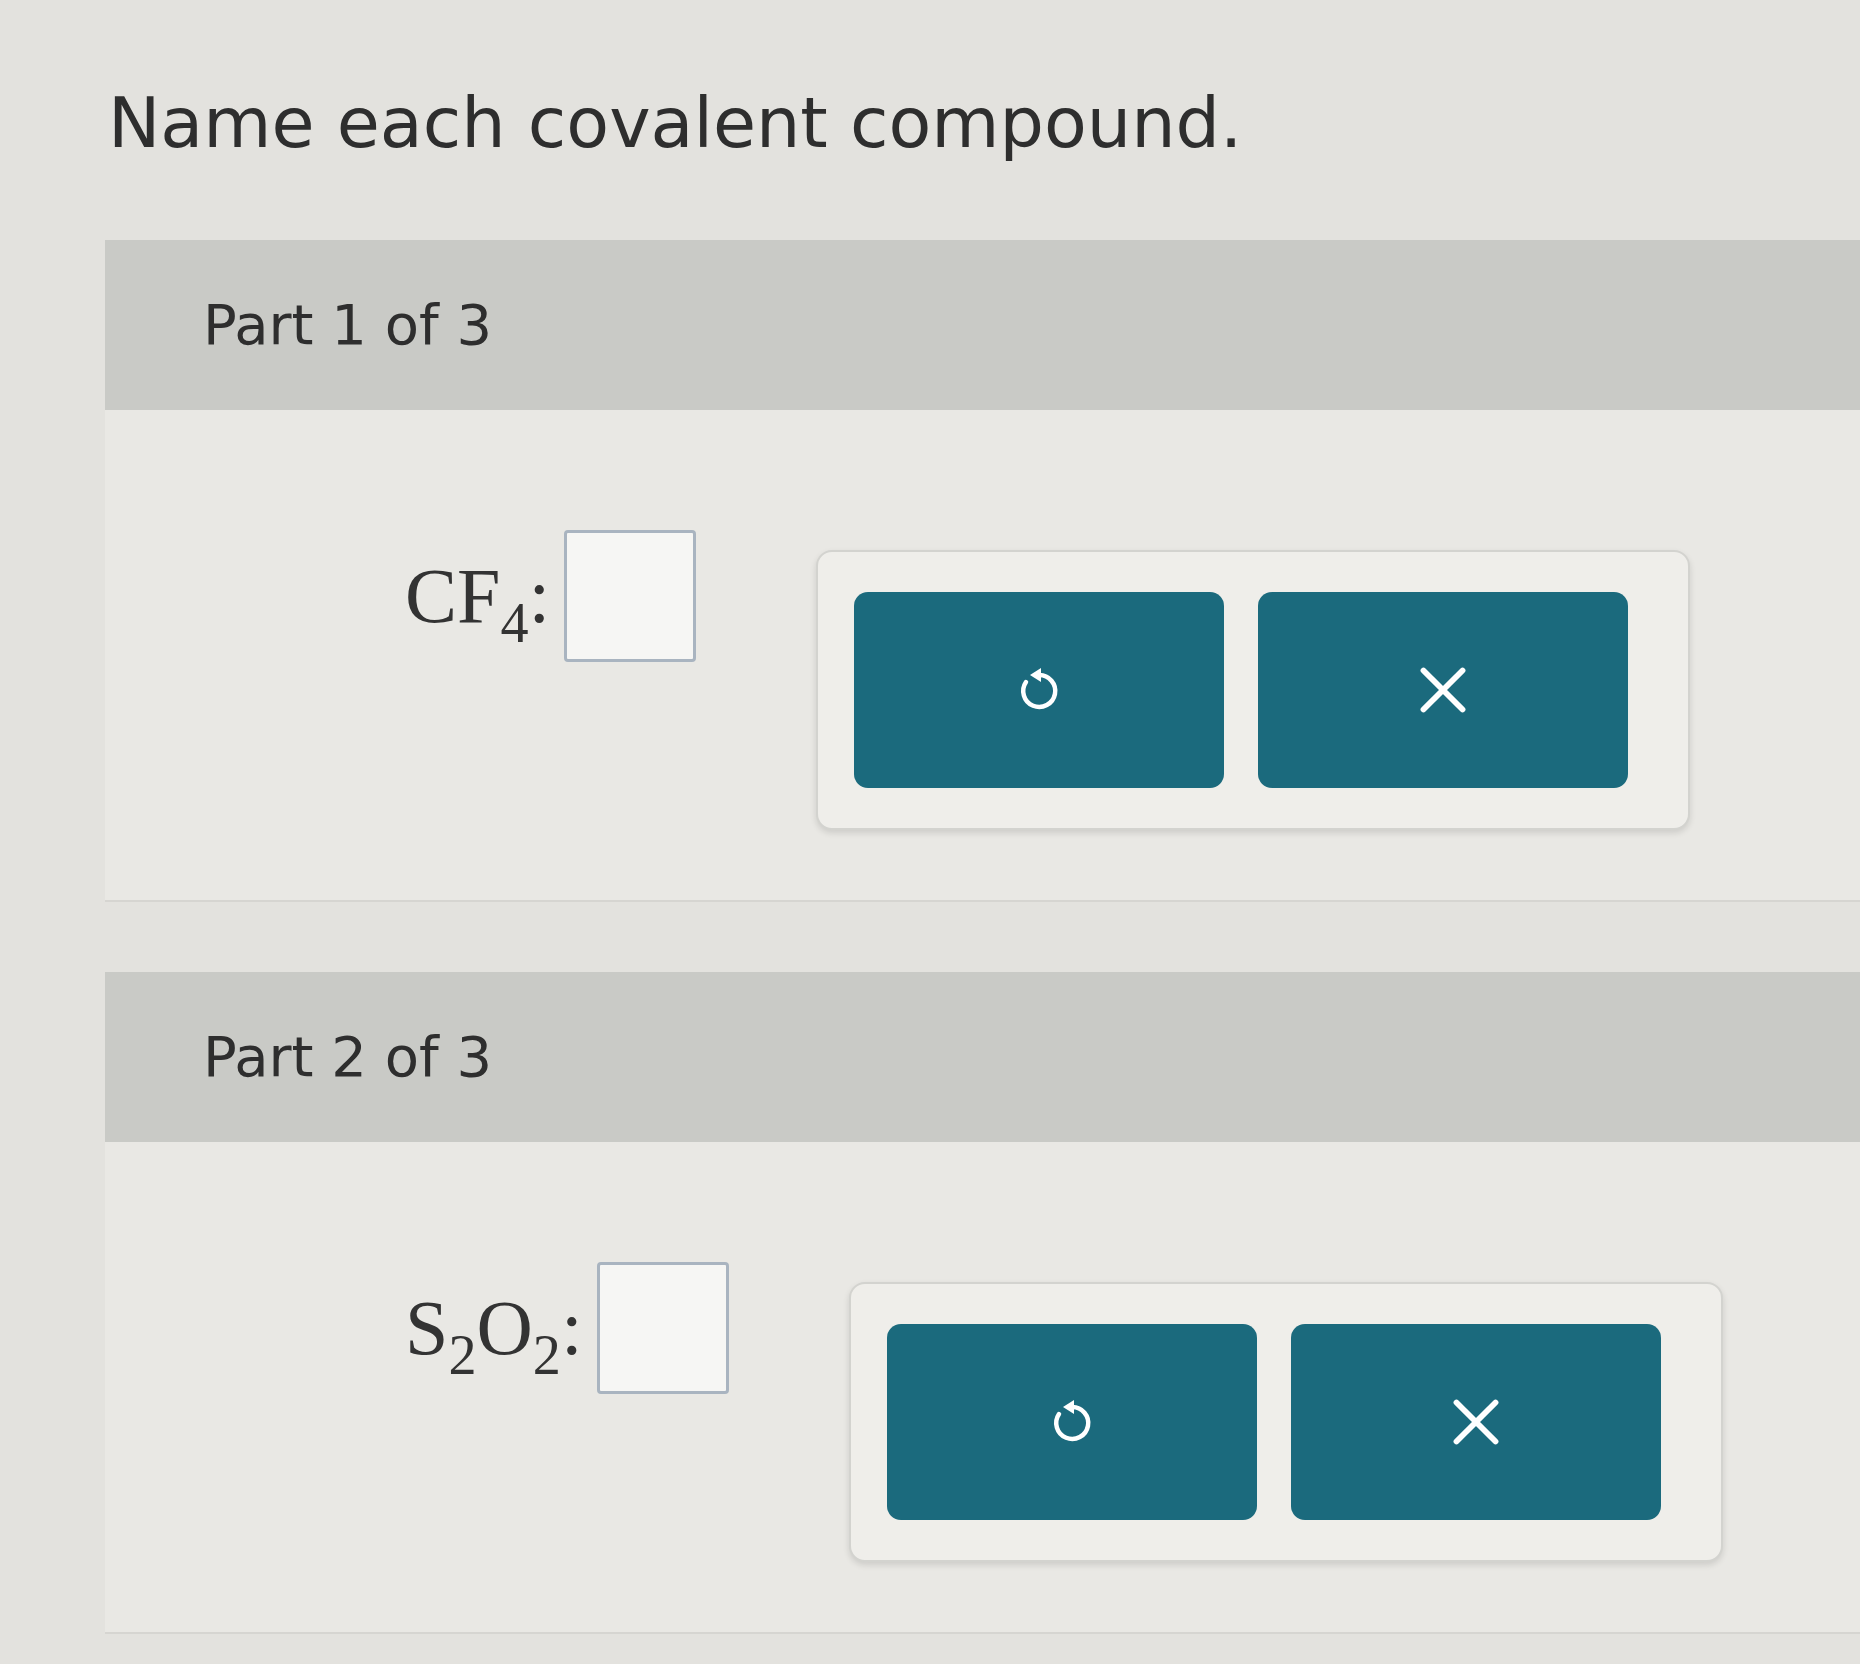 The image size is (1860, 1664). What do you see at coordinates (478, 598) in the screenshot?
I see `formula-text: CF$_{4}$:` at bounding box center [478, 598].